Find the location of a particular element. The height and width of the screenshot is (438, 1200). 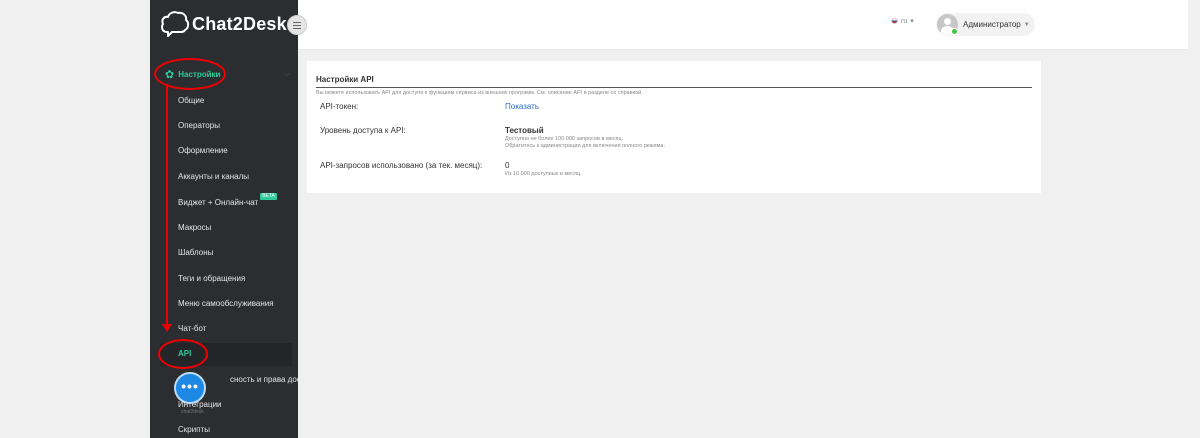

sidebar-item-macros: Макросы is located at coordinates (194, 228).